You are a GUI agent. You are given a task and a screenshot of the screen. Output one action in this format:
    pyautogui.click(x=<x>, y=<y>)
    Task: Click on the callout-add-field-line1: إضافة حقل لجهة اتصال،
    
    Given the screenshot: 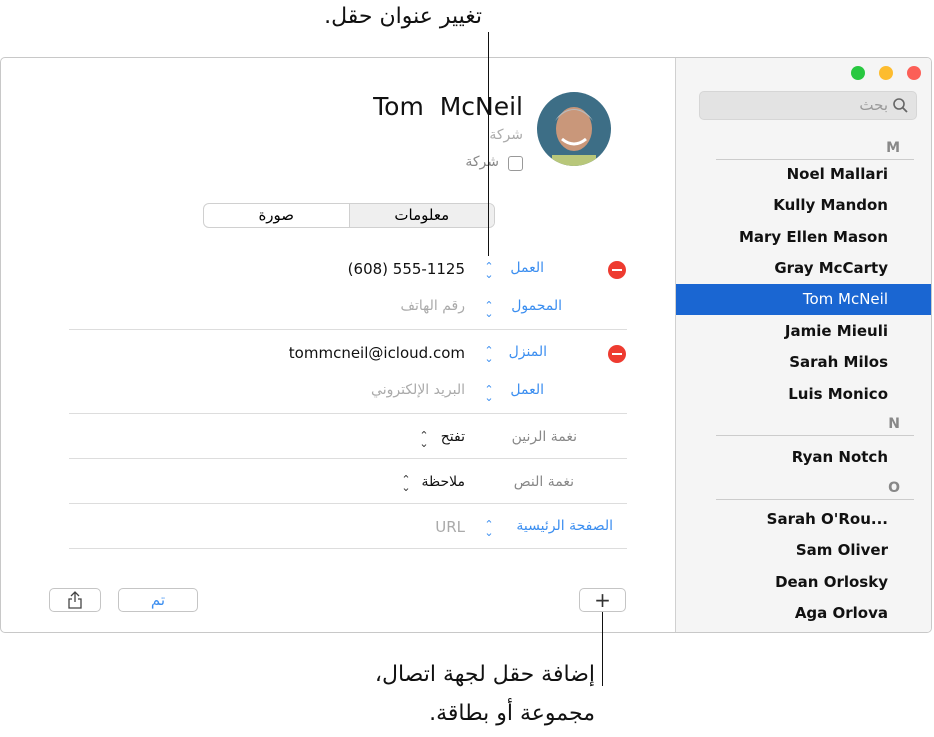 What is the action you would take?
    pyautogui.click(x=484, y=674)
    